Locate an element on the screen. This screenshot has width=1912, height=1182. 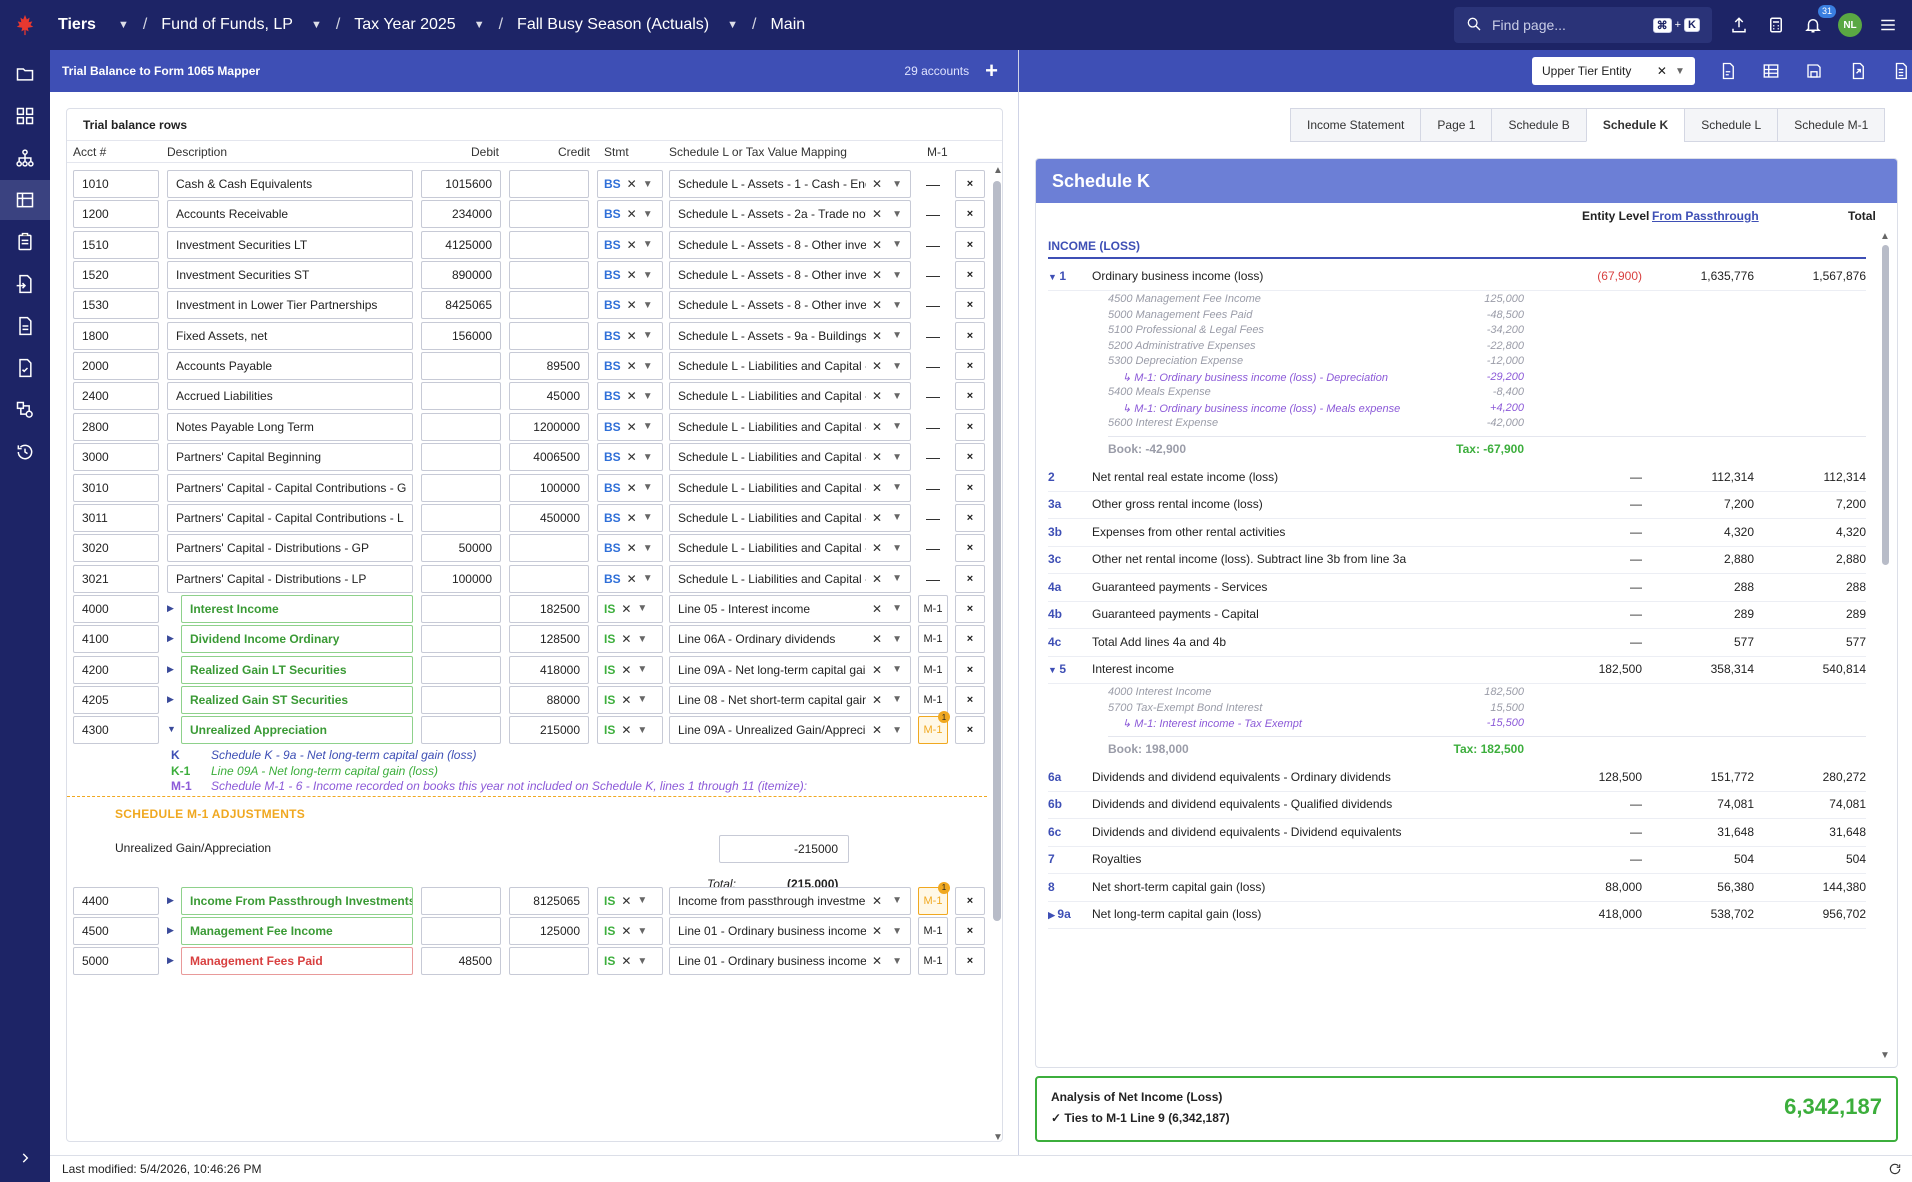
acct-number-field: 1520 is located at coordinates (116, 275).